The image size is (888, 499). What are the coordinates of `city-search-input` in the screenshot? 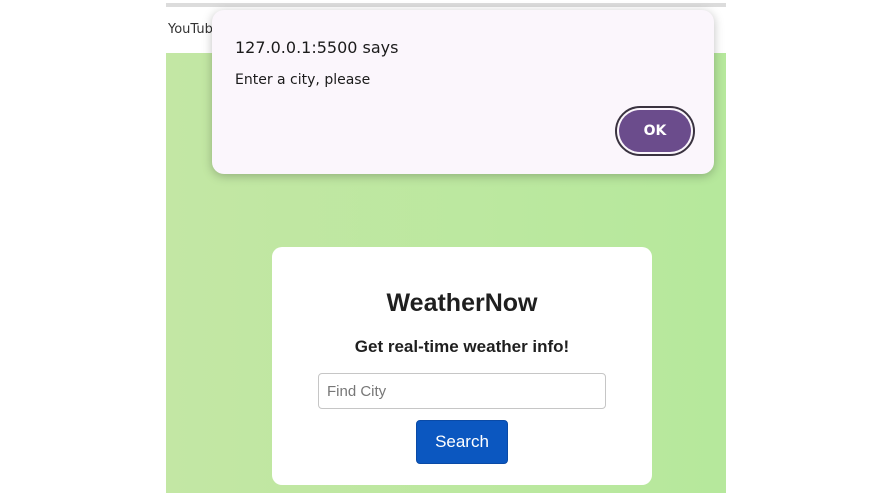 It's located at (462, 391).